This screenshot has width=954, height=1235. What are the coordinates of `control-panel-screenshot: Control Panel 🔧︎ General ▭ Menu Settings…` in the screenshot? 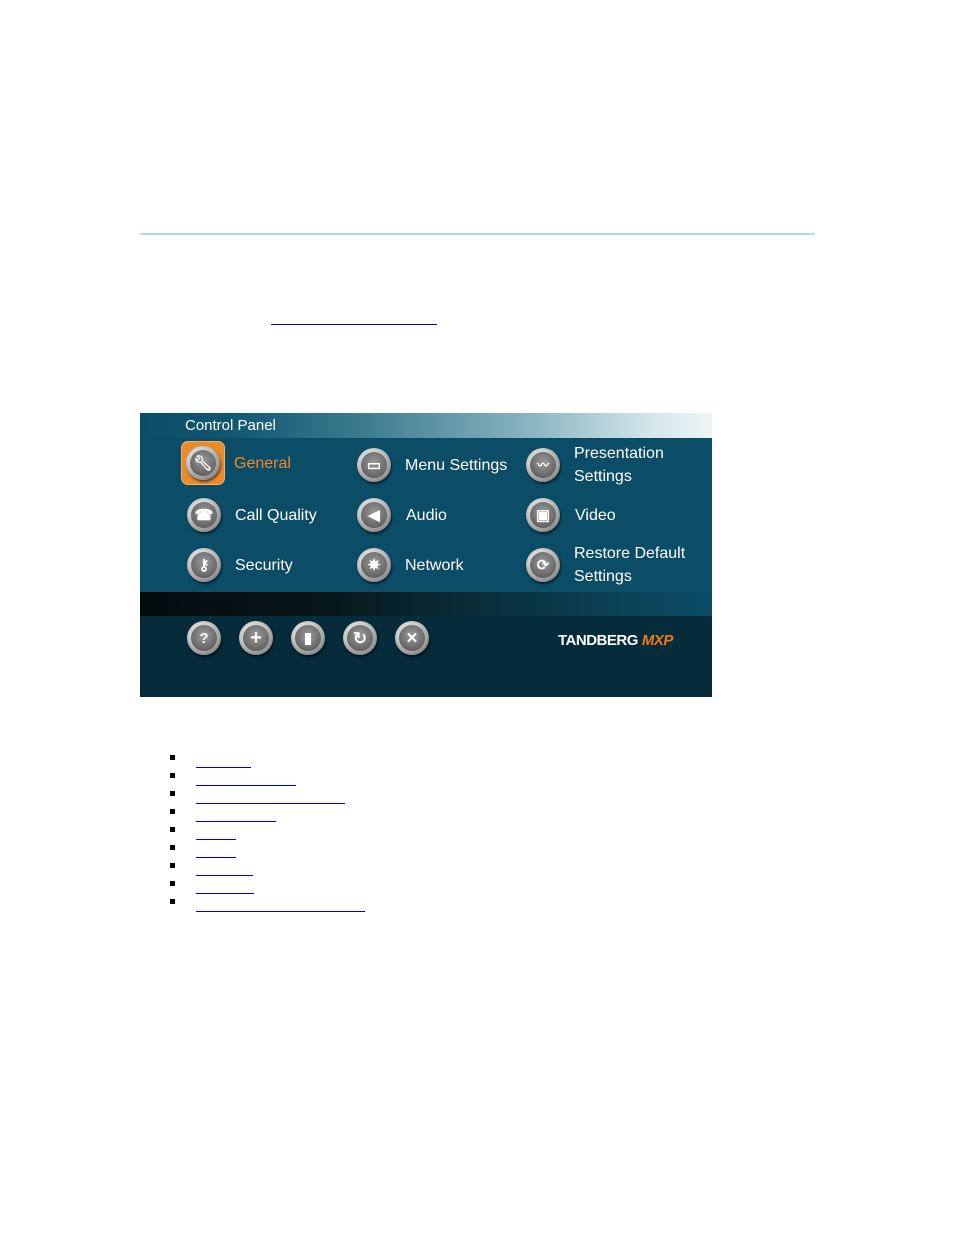 It's located at (426, 555).